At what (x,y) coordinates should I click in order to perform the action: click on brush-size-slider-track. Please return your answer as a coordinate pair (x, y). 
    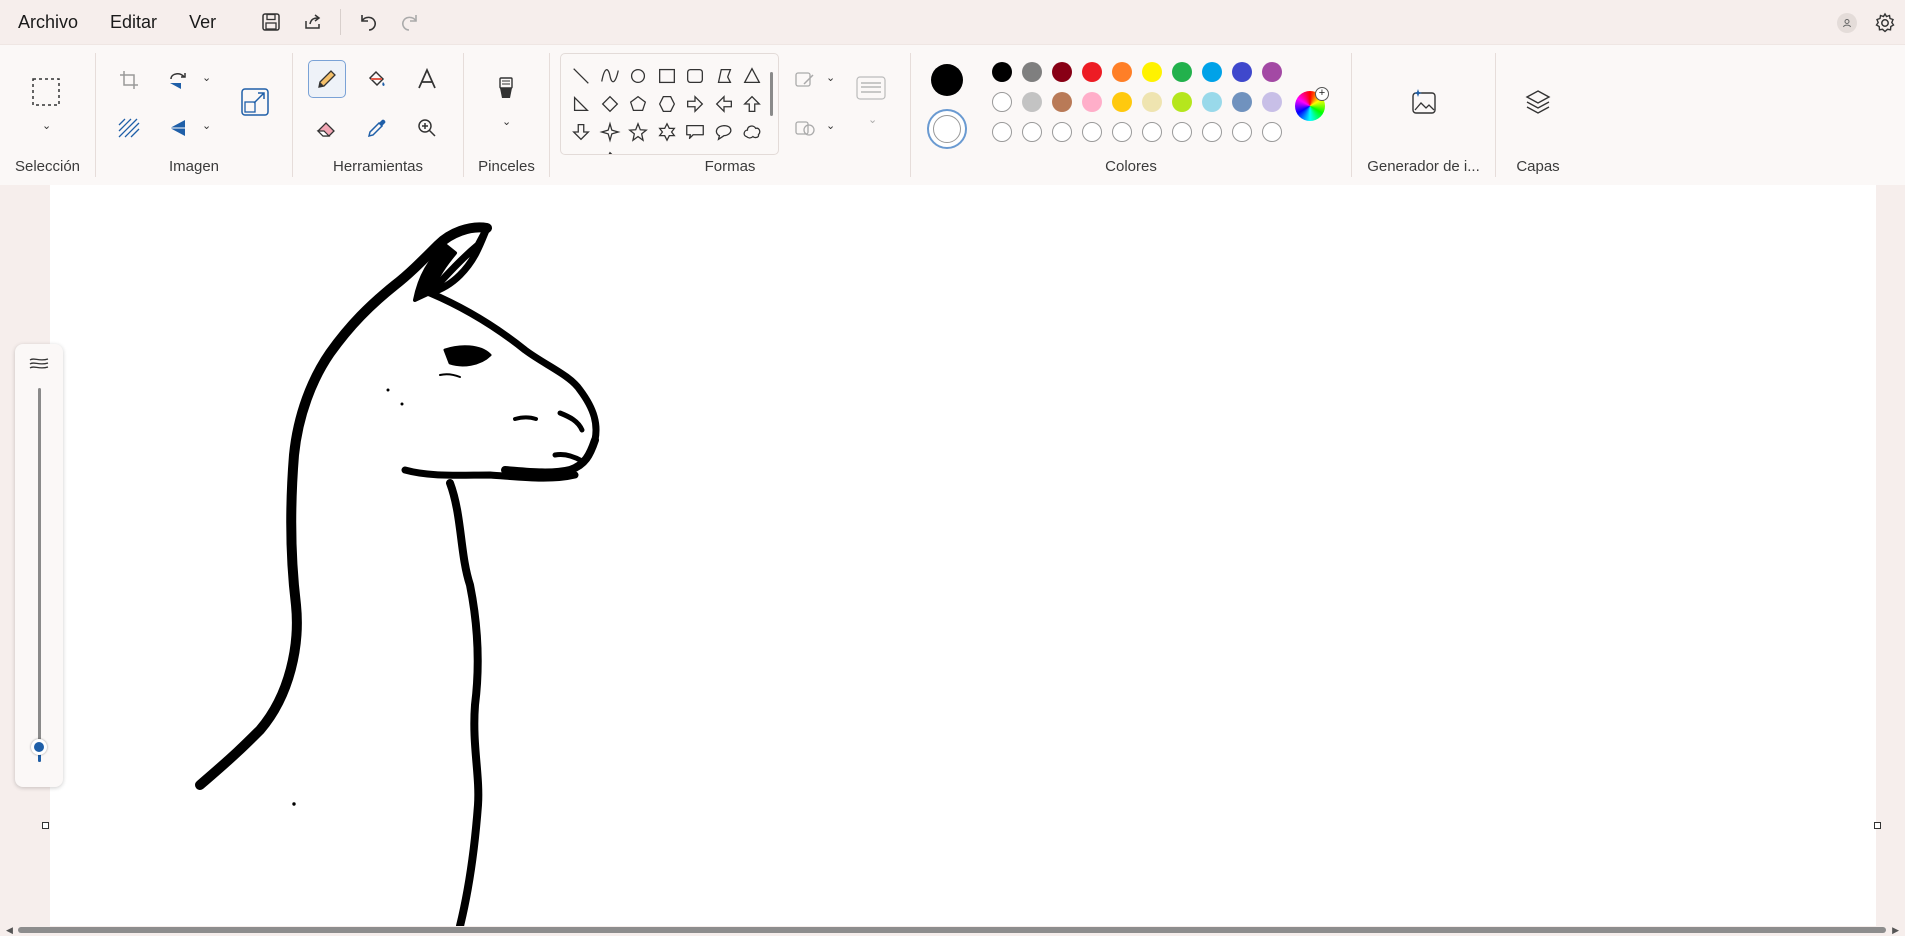
    Looking at the image, I should click on (39, 575).